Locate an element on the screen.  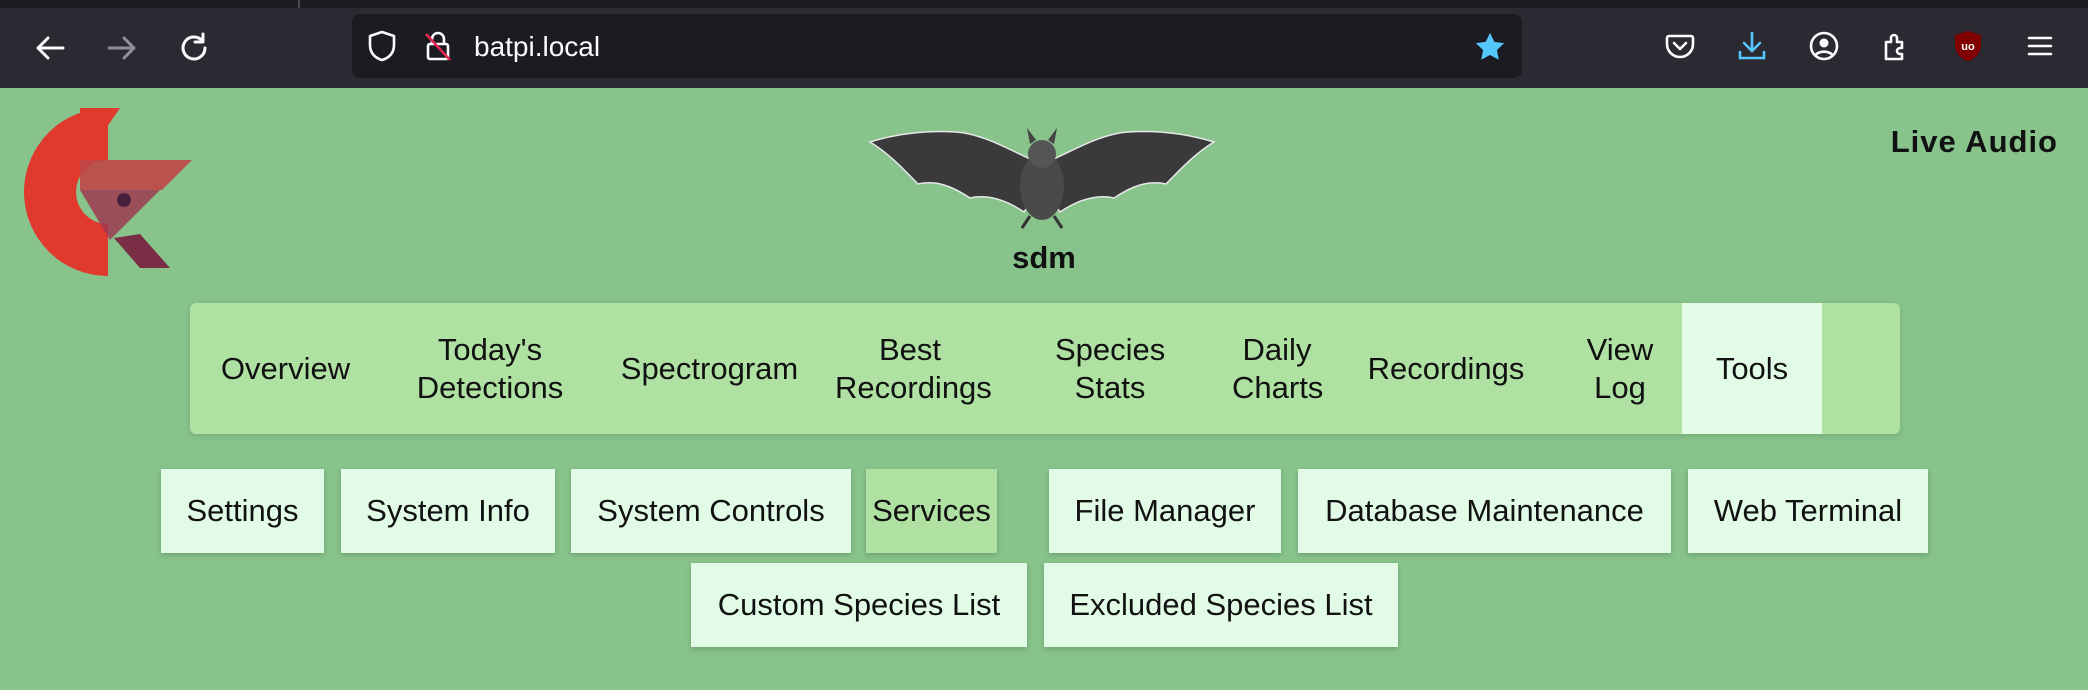
nav-tools: Tools is located at coordinates (1752, 368).